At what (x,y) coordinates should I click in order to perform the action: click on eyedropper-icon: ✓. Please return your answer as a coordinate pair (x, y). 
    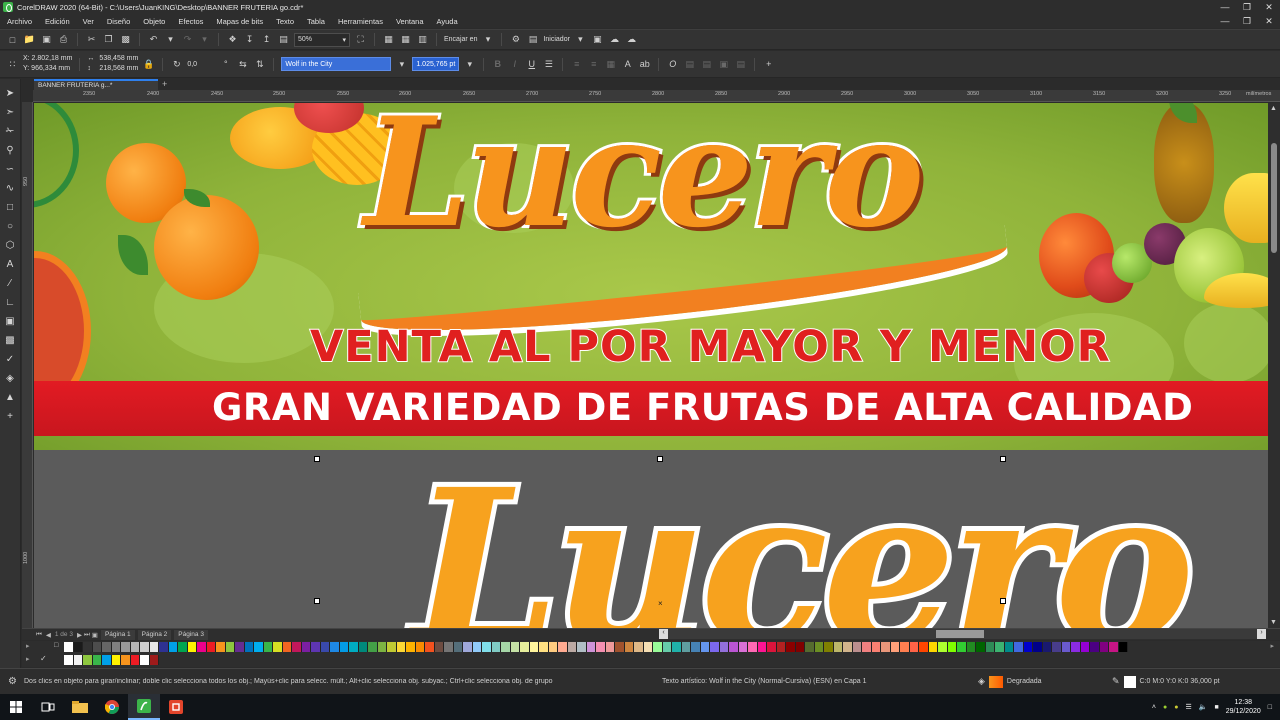
    Looking at the image, I should click on (43, 658).